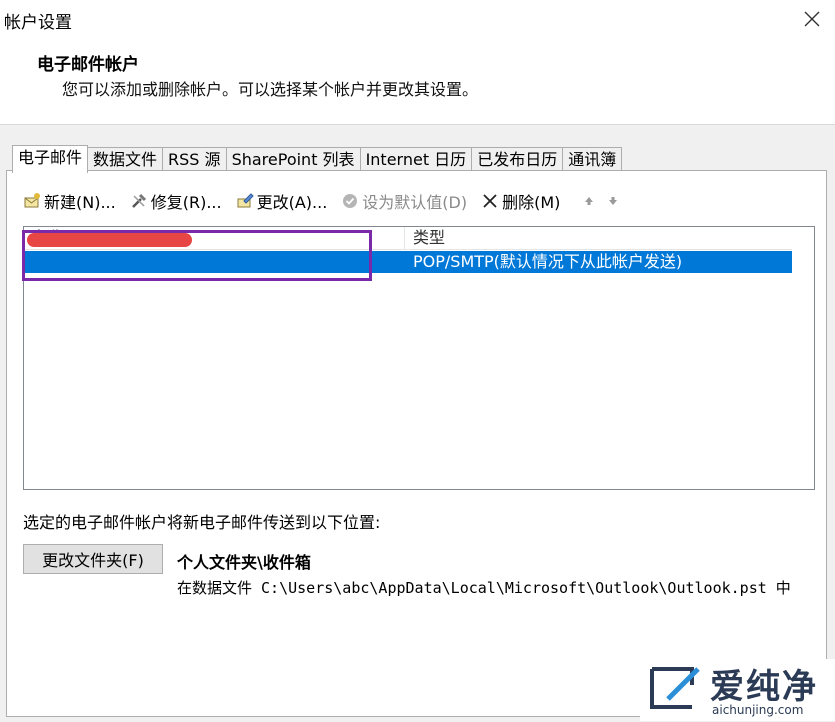  I want to click on check-circle-icon, so click(350, 201).